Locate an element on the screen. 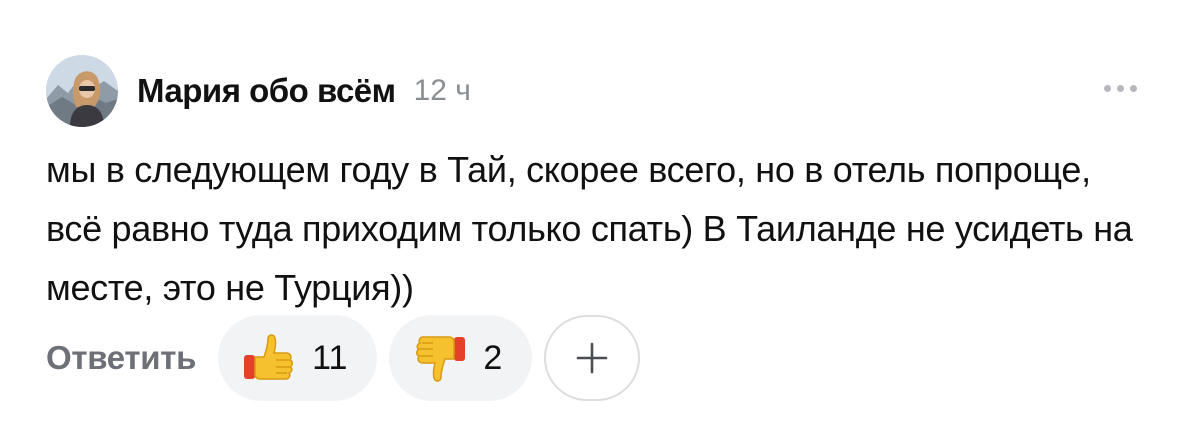  like-button: 11 is located at coordinates (298, 358).